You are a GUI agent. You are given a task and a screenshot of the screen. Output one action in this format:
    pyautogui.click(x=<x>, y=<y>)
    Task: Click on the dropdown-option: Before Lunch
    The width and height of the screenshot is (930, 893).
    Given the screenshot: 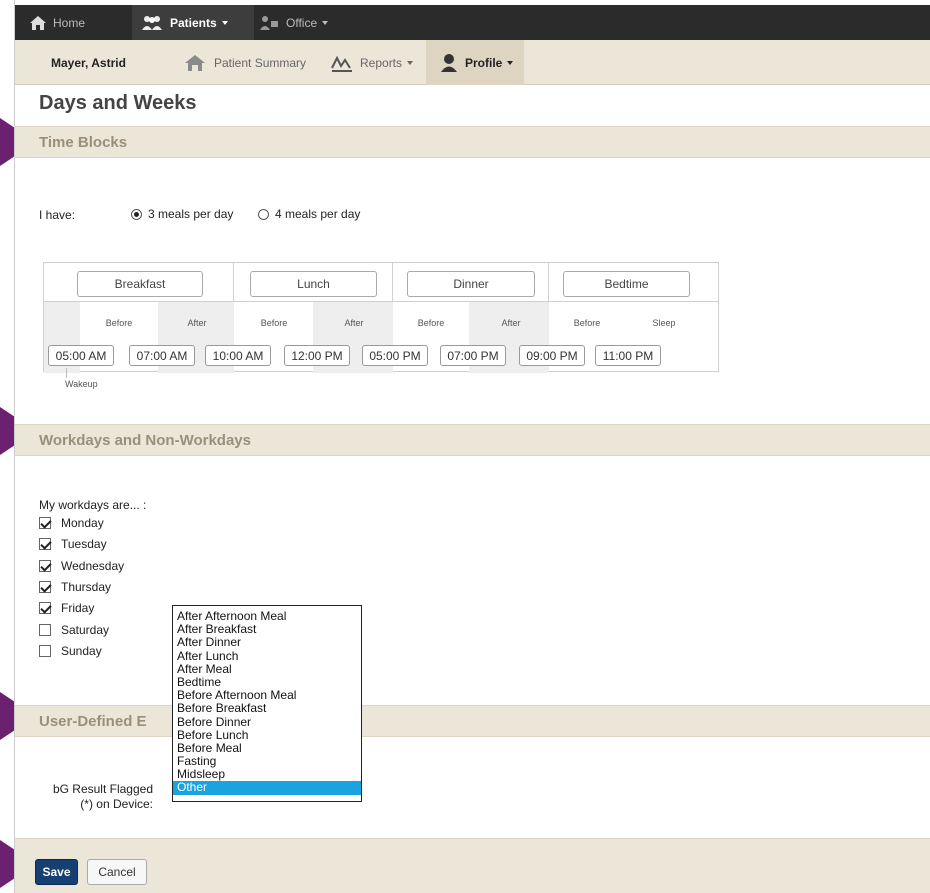 What is the action you would take?
    pyautogui.click(x=267, y=735)
    